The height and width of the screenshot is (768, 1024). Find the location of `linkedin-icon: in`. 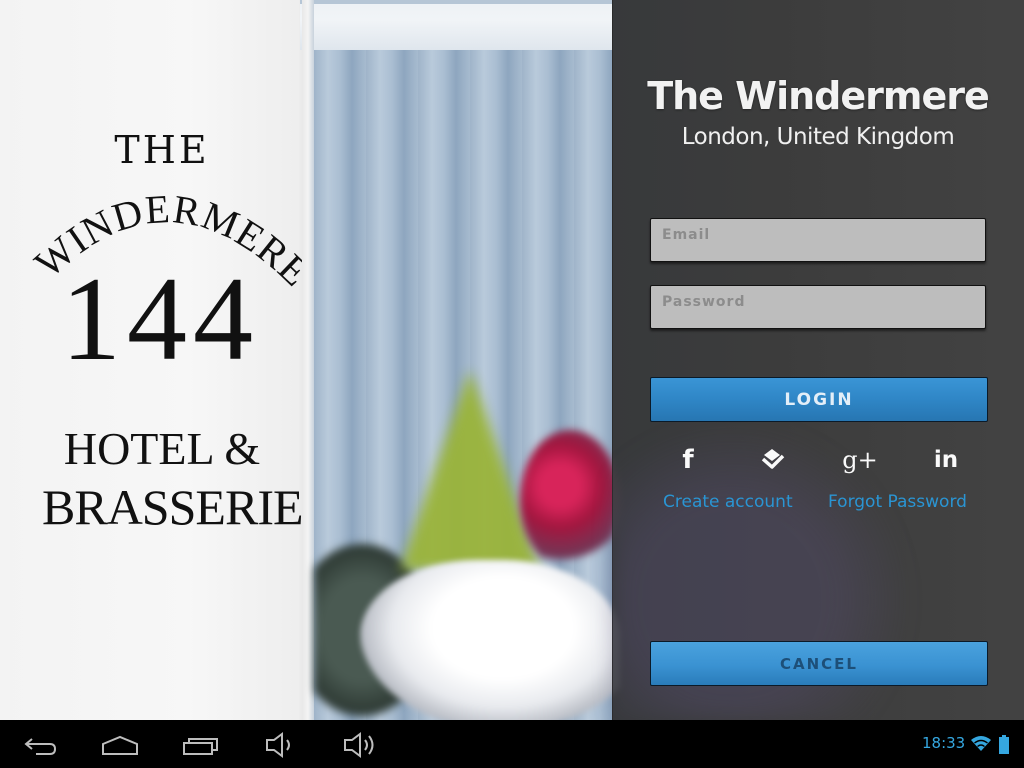

linkedin-icon: in is located at coordinates (946, 460).